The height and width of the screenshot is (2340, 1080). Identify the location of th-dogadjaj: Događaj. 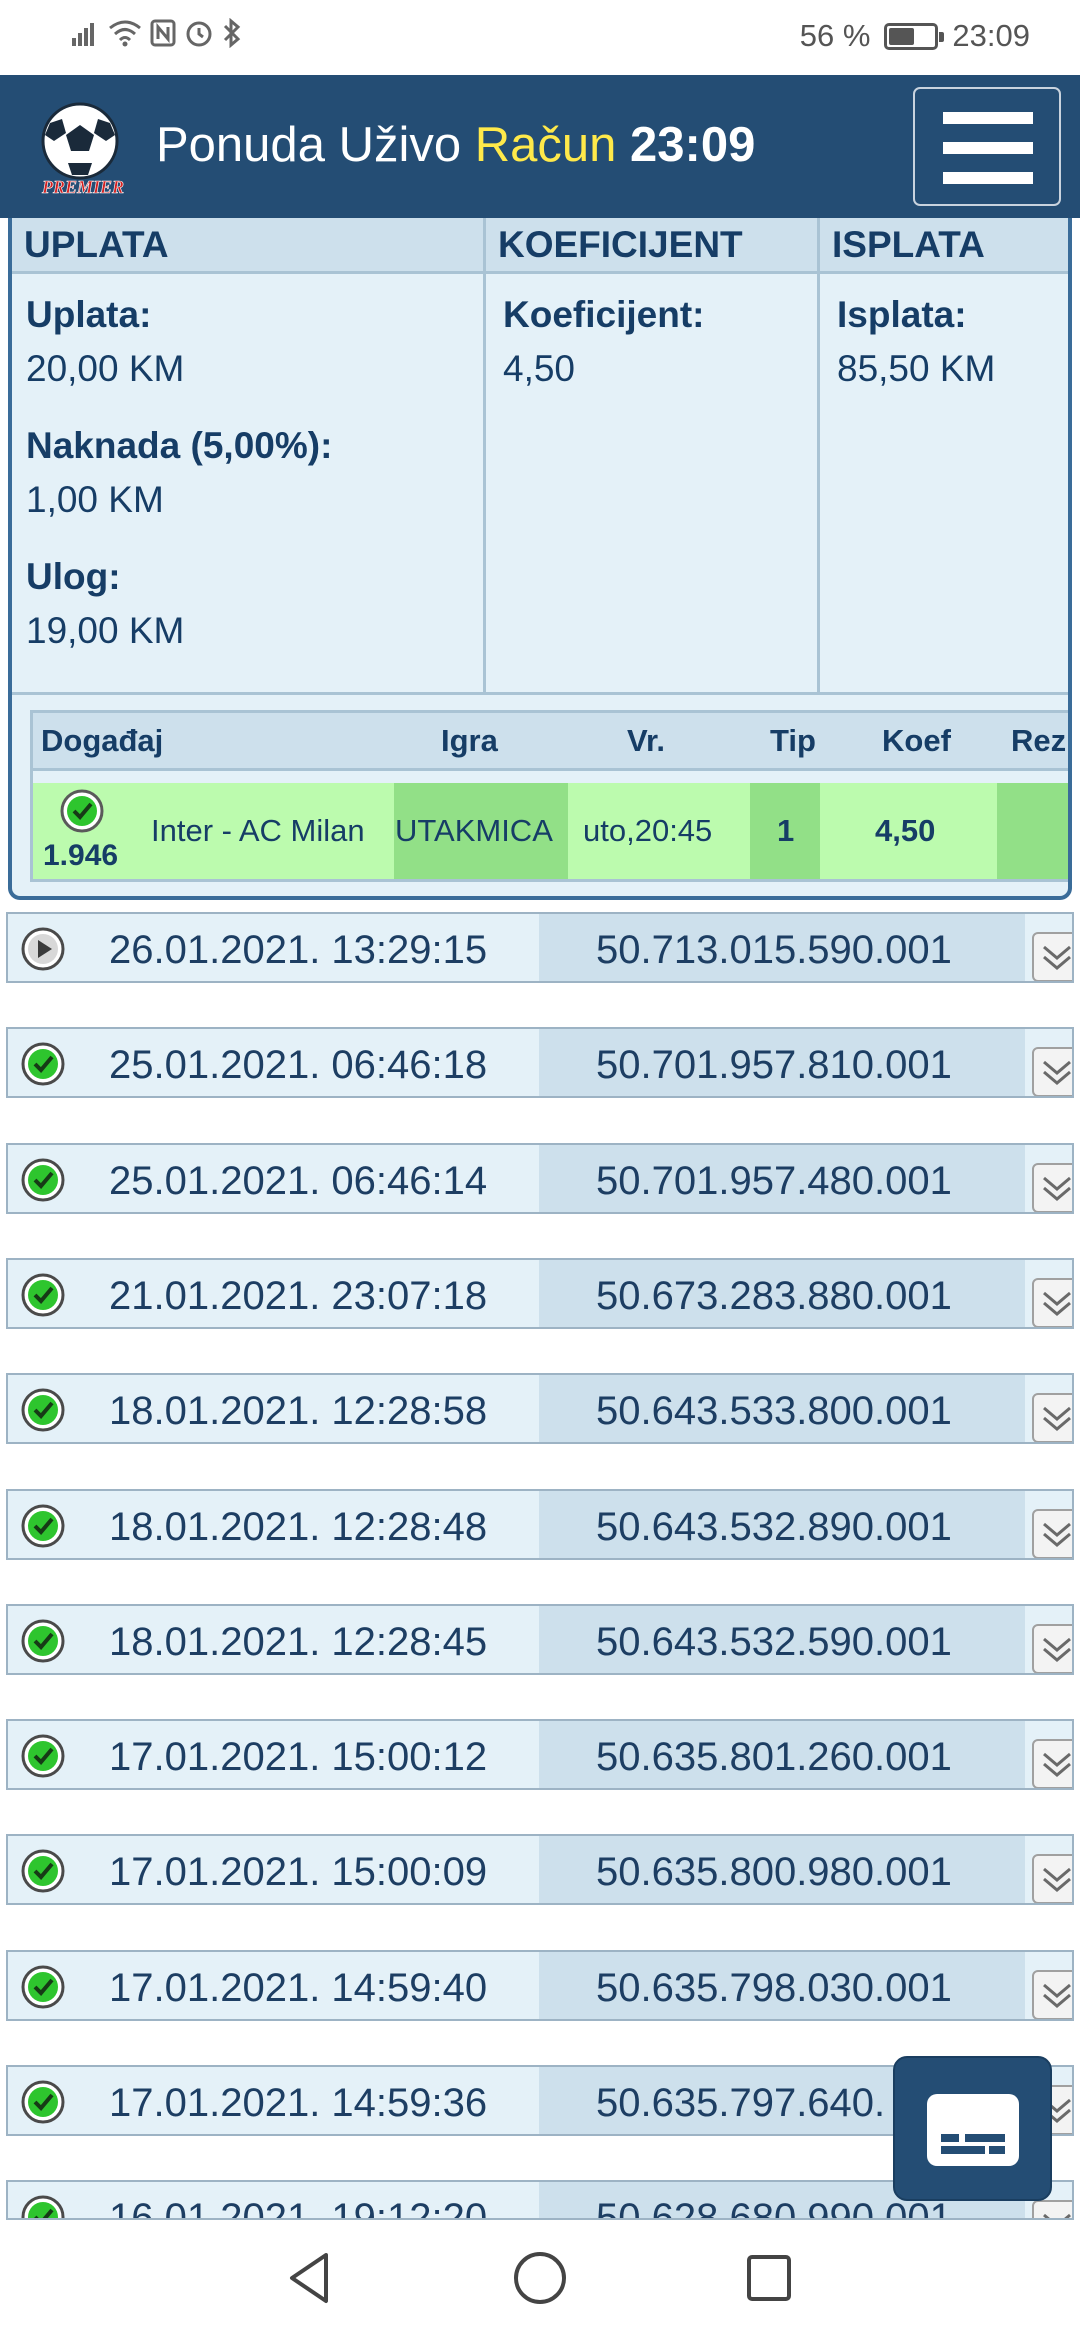
(102, 740).